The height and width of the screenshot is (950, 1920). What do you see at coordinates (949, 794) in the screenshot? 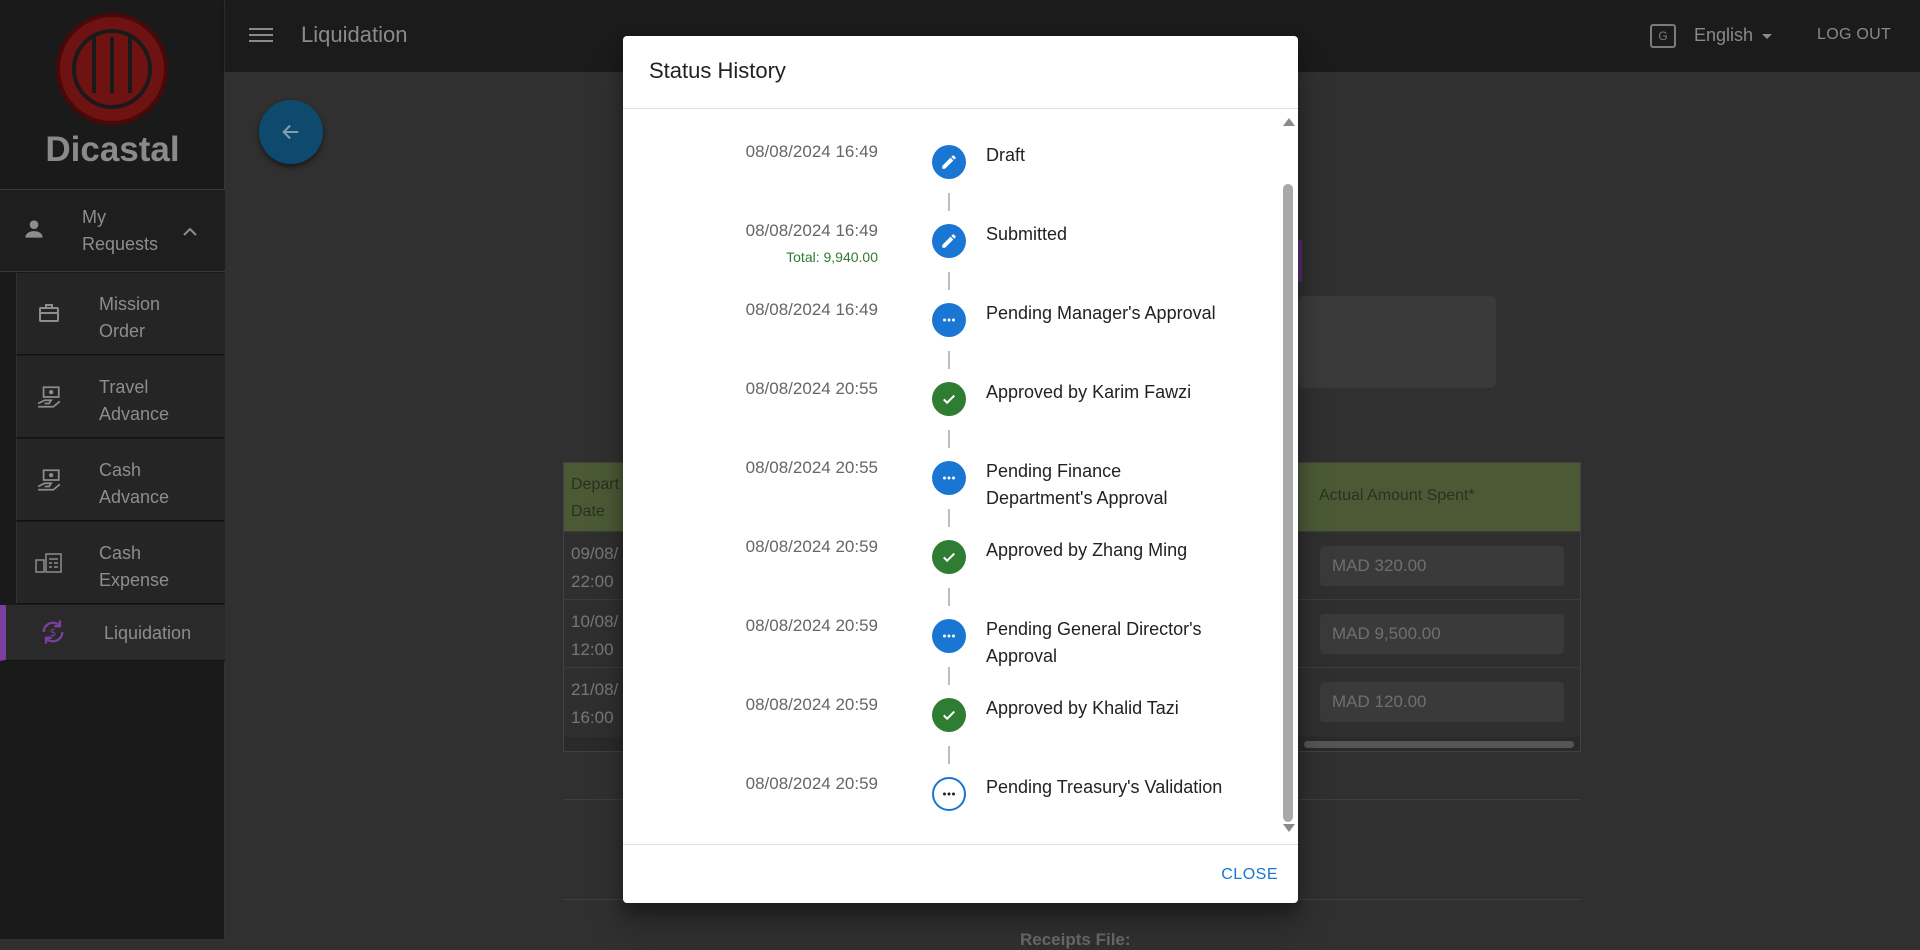
I see `more-outline-icon` at bounding box center [949, 794].